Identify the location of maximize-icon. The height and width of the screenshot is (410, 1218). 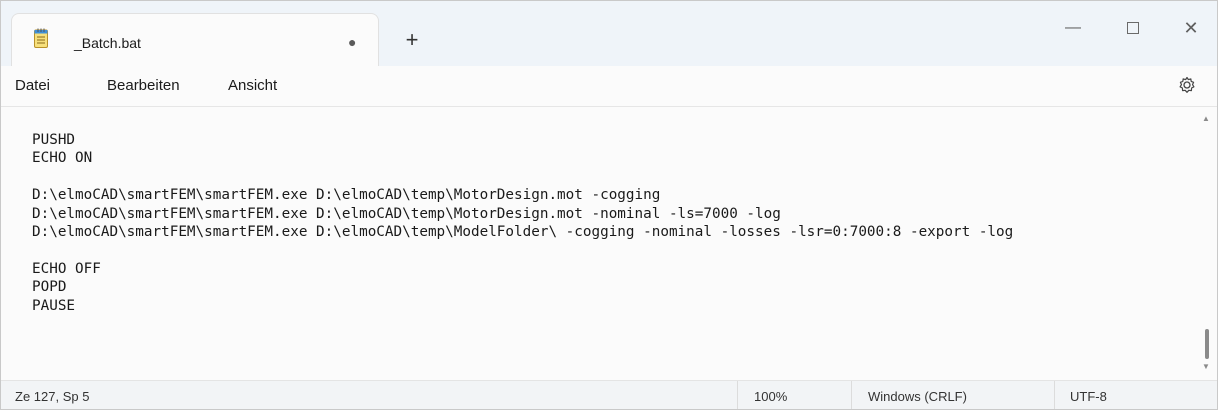
(1133, 28).